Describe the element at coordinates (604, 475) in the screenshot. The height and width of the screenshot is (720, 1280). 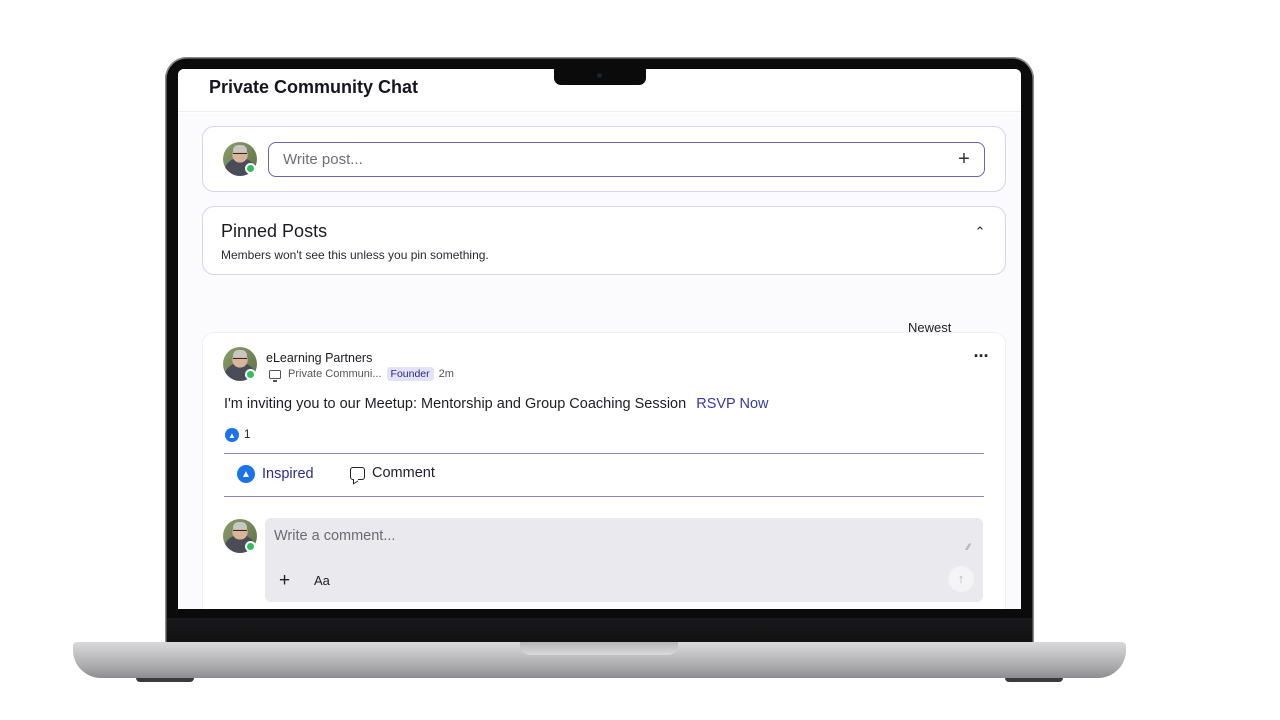
I see `post-actions: ▲ Inspired Comment` at that location.